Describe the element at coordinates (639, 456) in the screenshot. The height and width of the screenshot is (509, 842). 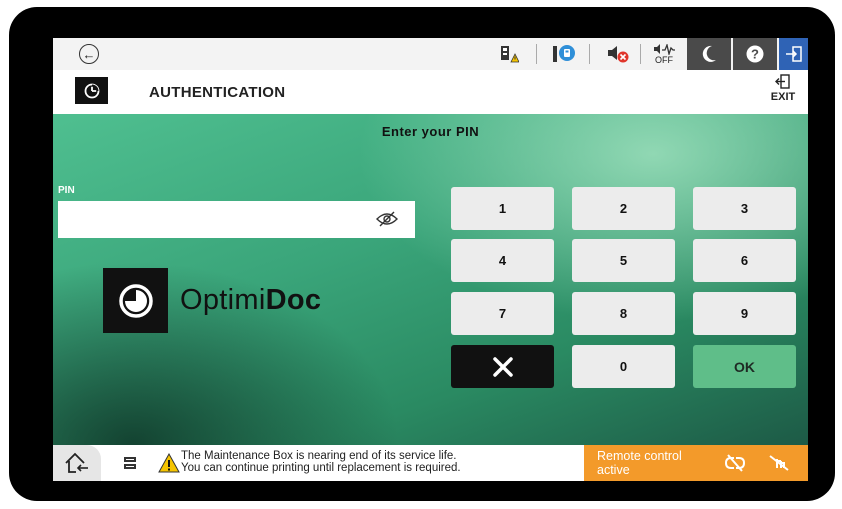
I see `remote-control-line1: Remote control` at that location.